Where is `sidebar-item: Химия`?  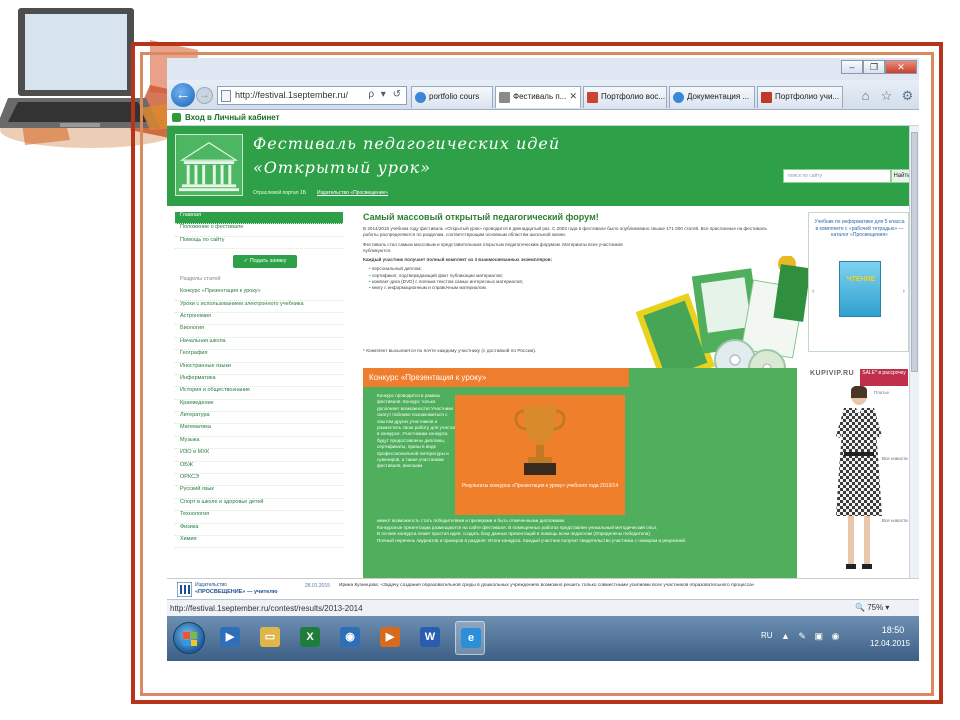 sidebar-item: Химия is located at coordinates (259, 542).